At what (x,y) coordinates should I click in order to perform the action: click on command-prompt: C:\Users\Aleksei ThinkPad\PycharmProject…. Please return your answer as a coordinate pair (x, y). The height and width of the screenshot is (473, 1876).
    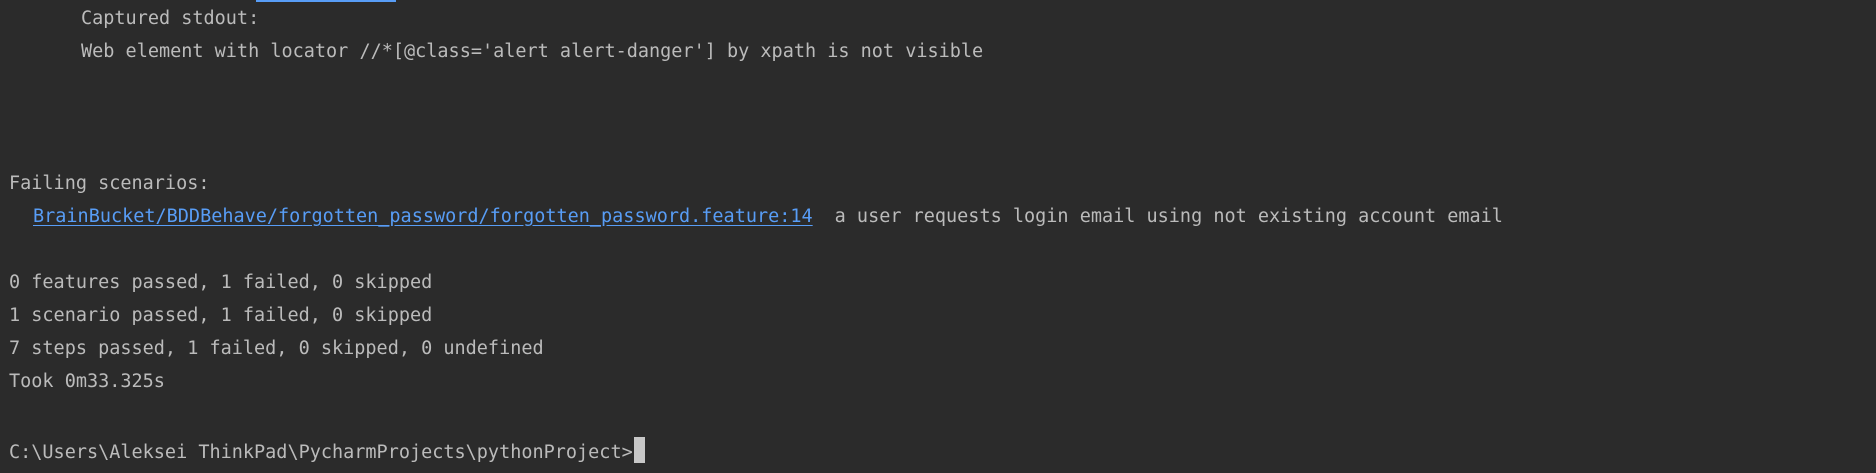
    Looking at the image, I should click on (327, 450).